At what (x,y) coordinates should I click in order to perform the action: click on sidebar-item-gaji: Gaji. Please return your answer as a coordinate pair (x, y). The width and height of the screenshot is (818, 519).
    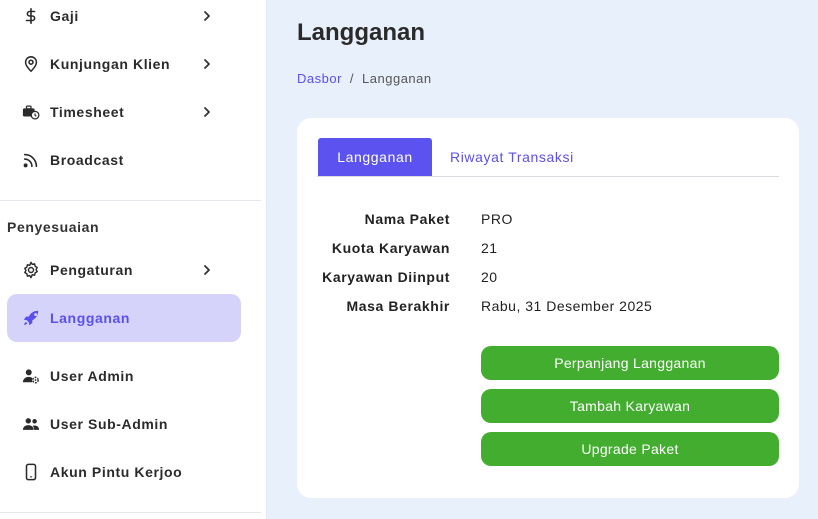
    Looking at the image, I should click on (124, 20).